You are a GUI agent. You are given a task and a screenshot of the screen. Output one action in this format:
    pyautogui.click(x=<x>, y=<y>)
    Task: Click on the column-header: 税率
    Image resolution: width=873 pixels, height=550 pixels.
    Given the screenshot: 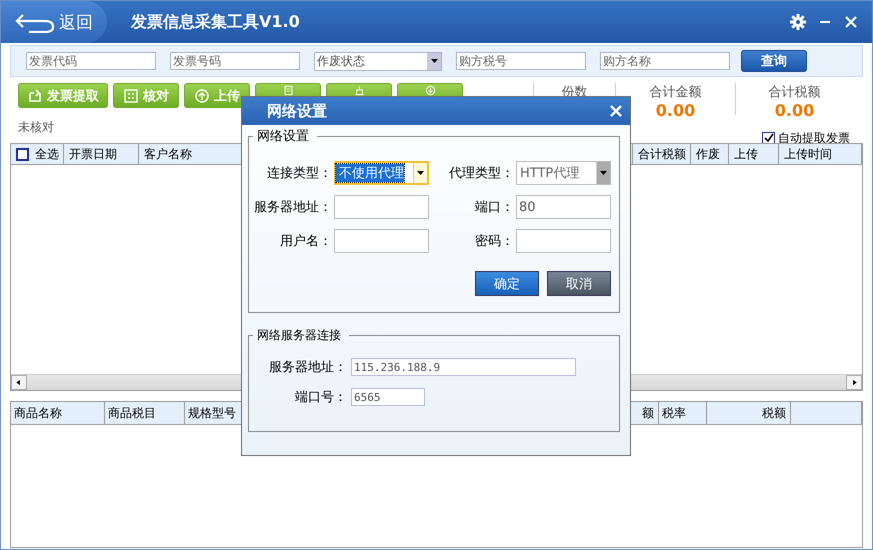 What is the action you would take?
    pyautogui.click(x=674, y=413)
    